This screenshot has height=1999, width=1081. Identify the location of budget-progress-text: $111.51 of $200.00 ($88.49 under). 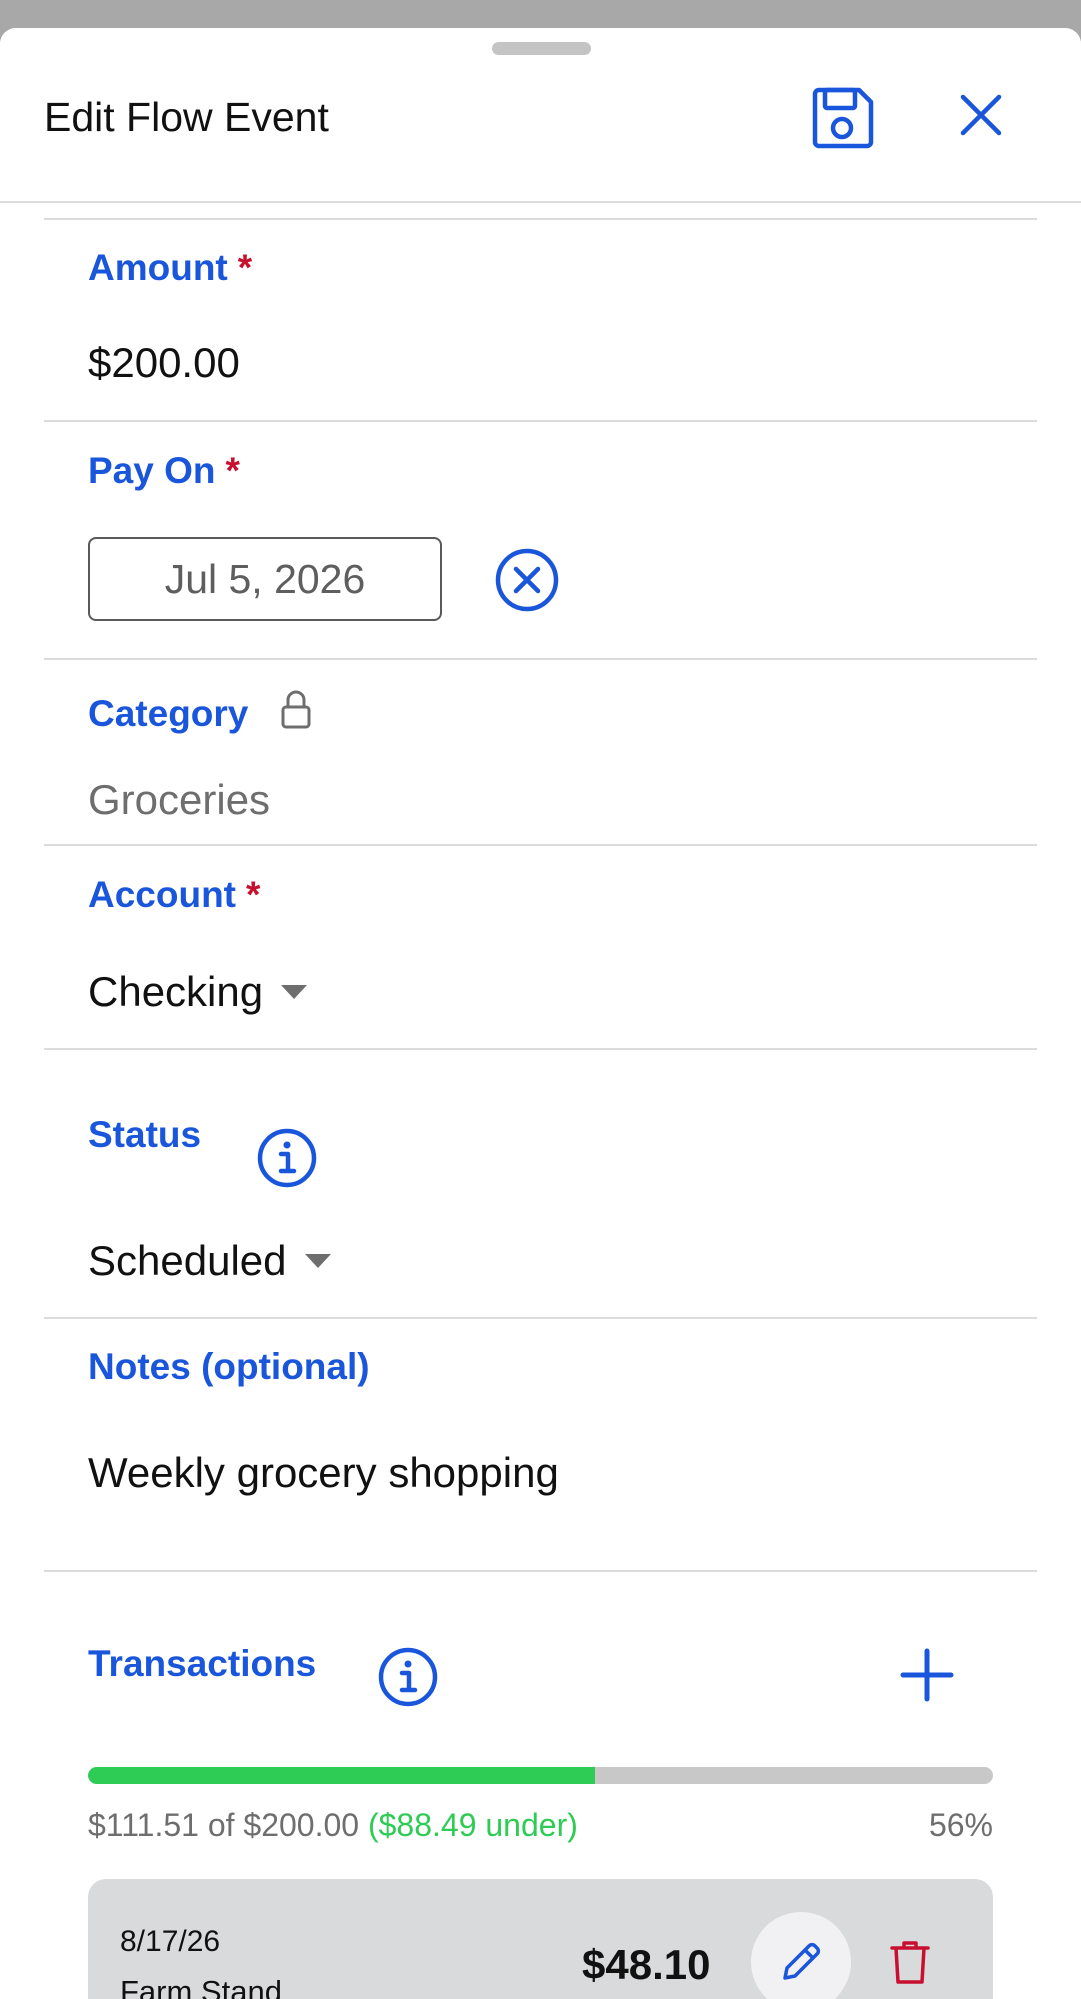
(333, 1825).